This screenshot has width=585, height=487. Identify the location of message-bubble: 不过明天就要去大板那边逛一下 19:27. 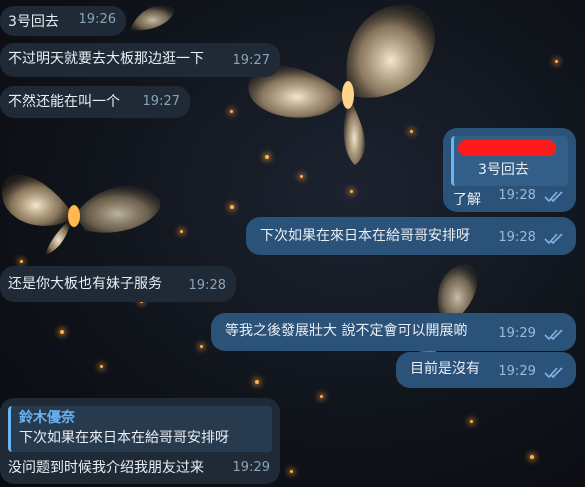
(140, 60).